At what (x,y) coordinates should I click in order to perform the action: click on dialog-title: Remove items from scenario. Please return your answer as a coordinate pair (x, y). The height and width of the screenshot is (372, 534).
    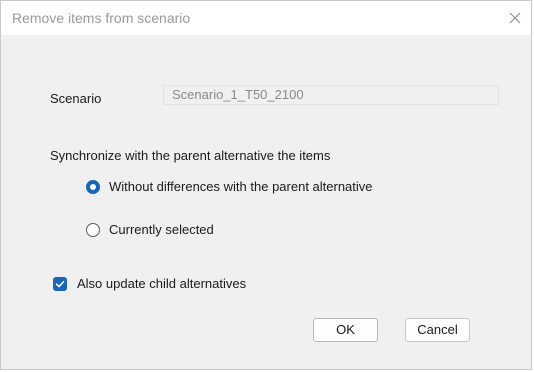
    Looking at the image, I should click on (101, 18).